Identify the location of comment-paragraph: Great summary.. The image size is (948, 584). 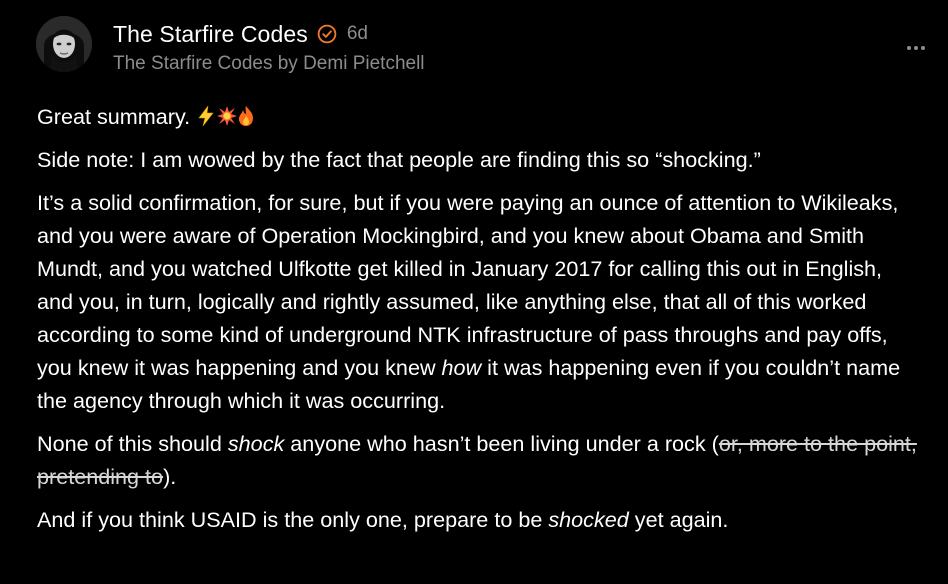
(477, 116).